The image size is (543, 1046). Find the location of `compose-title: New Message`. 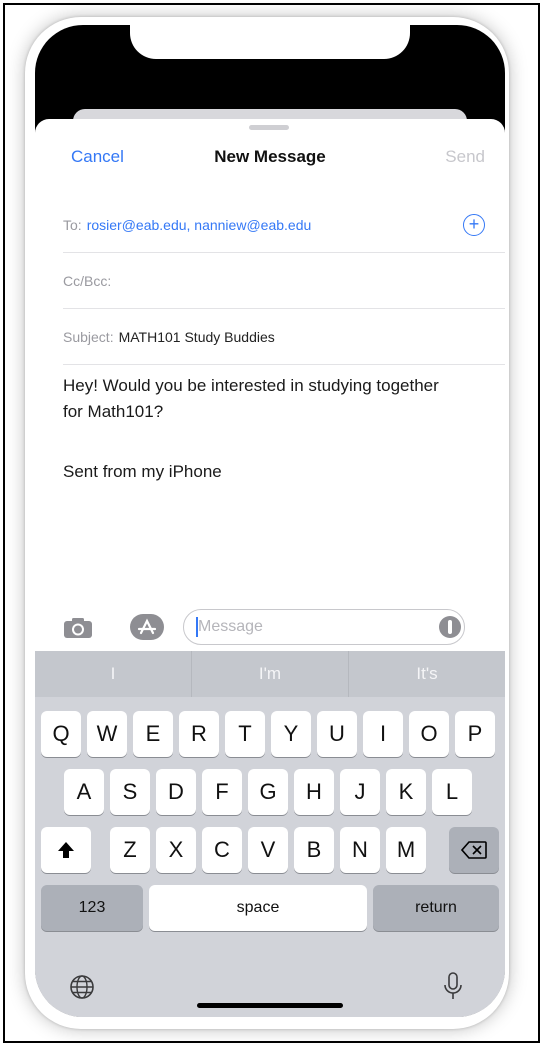

compose-title: New Message is located at coordinates (270, 156).